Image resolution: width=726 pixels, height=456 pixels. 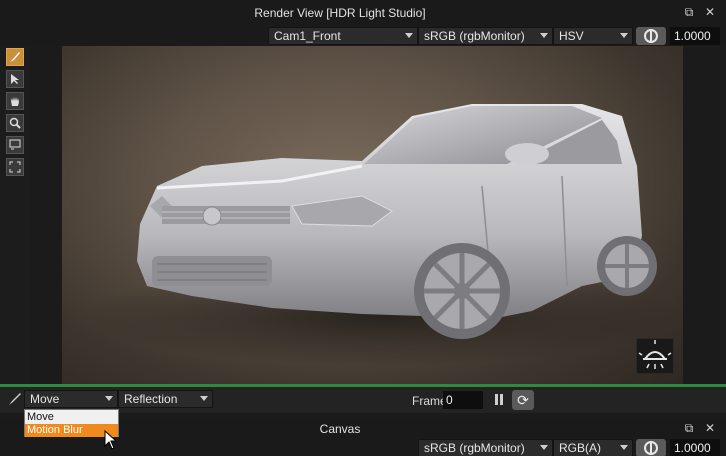 I want to click on camera-dropdown-value: Cam1_Front, so click(x=307, y=36).